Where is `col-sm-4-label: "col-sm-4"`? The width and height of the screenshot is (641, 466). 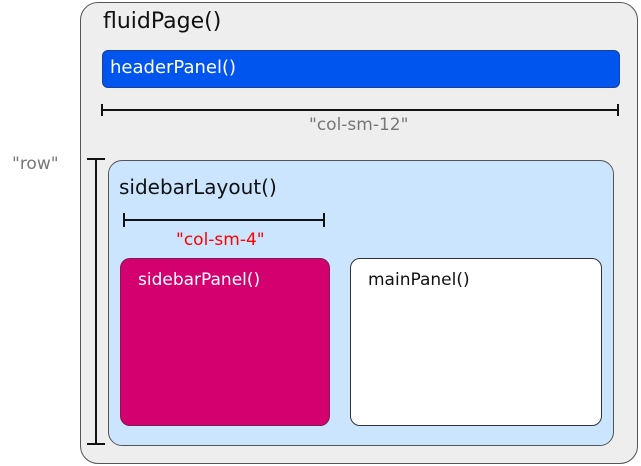
col-sm-4-label: "col-sm-4" is located at coordinates (220, 240).